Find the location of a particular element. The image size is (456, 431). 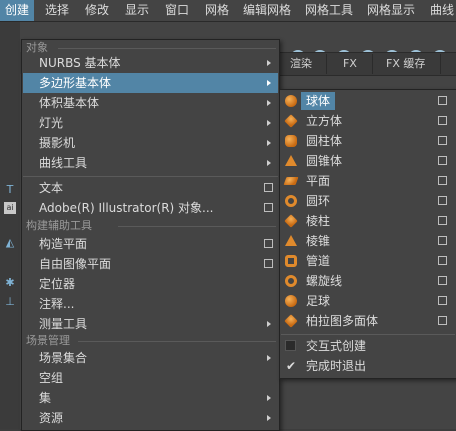

menu-item-polygon-primitives: 多边形基本体 is located at coordinates (150, 83).